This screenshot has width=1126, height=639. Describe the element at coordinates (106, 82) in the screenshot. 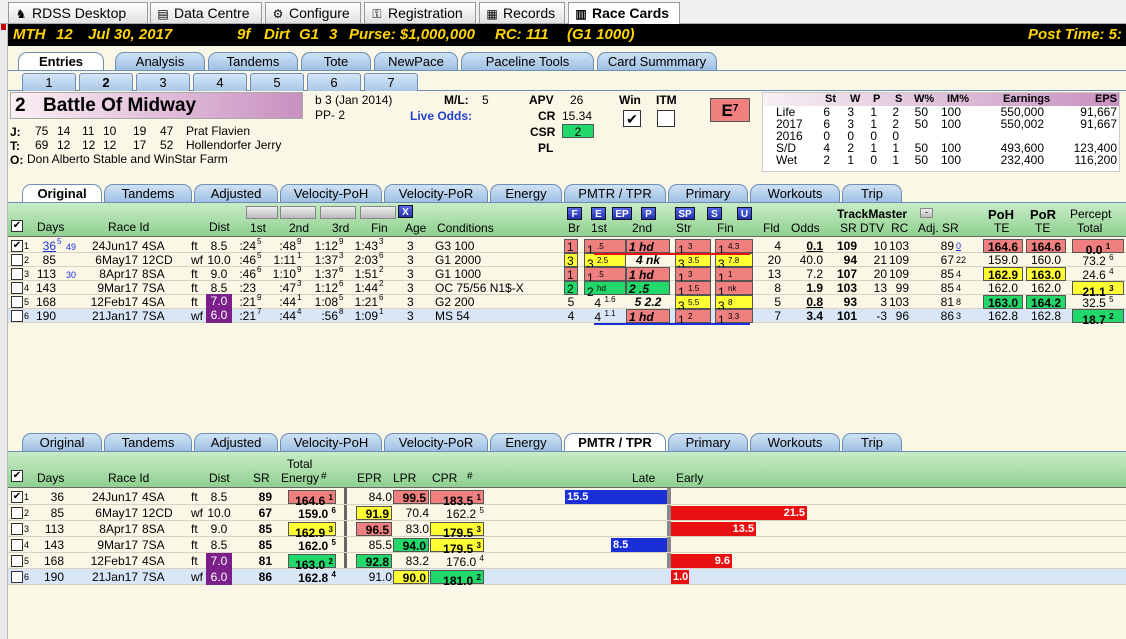

I see `entry-tab-2: 2` at that location.